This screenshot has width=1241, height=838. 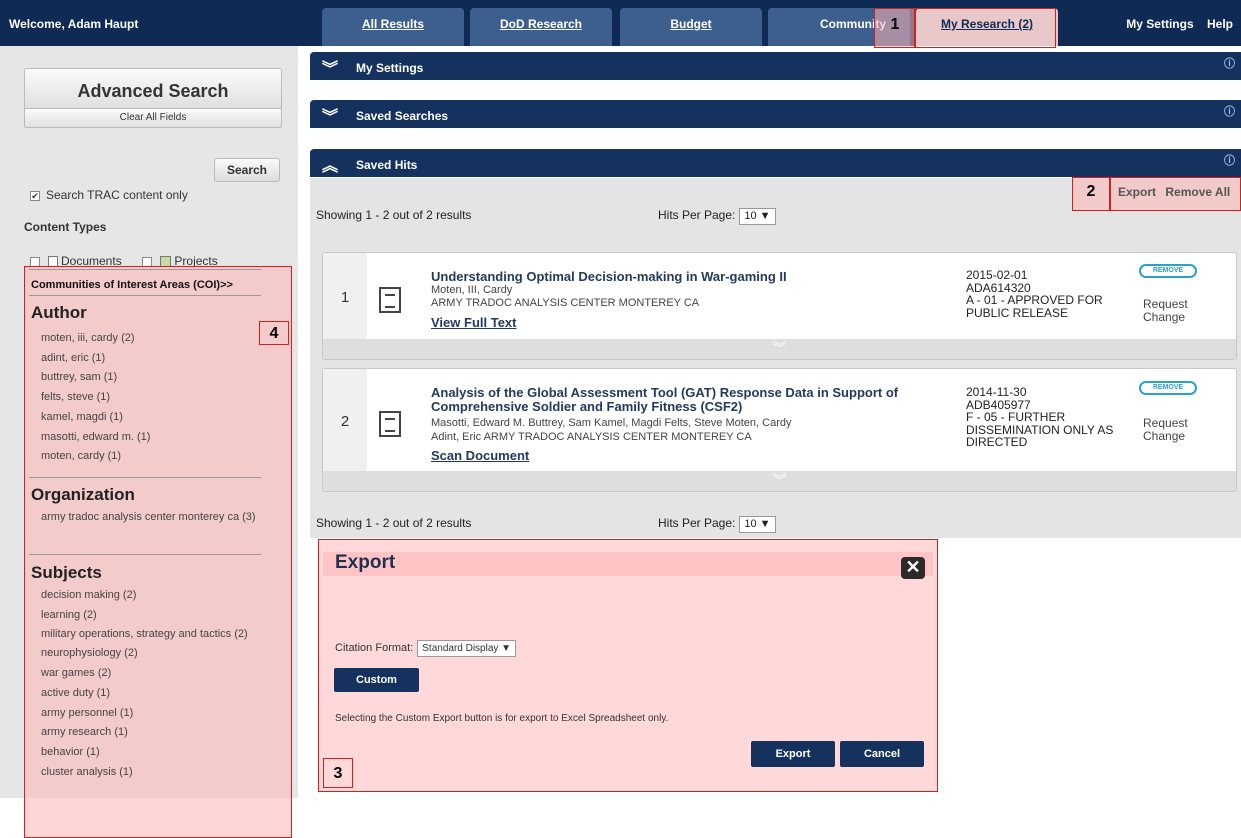 I want to click on saved-searches-panel-header: ︾ Saved Searches ⓘ, so click(x=775, y=114).